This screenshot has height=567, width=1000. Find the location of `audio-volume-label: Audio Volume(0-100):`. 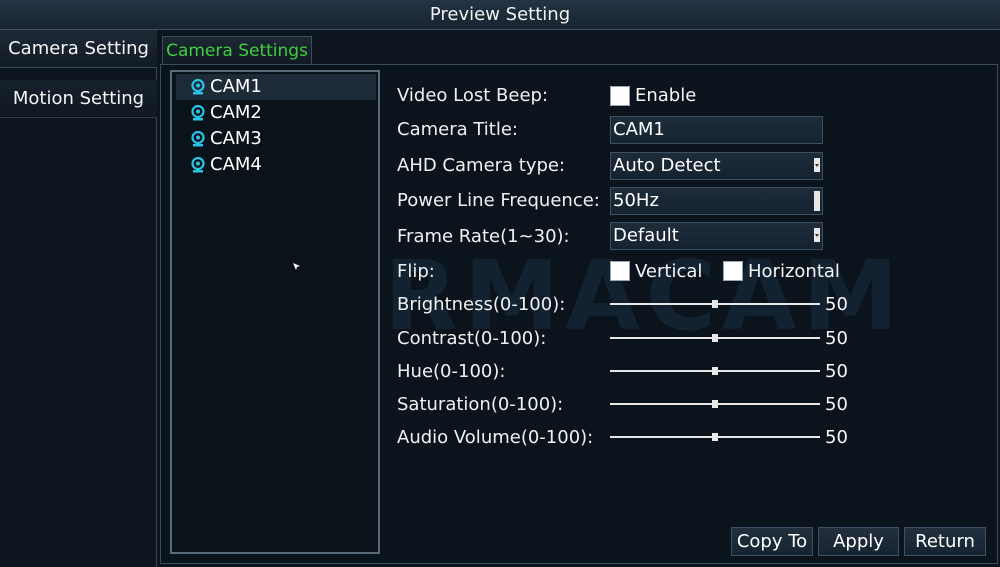

audio-volume-label: Audio Volume(0-100): is located at coordinates (495, 437).